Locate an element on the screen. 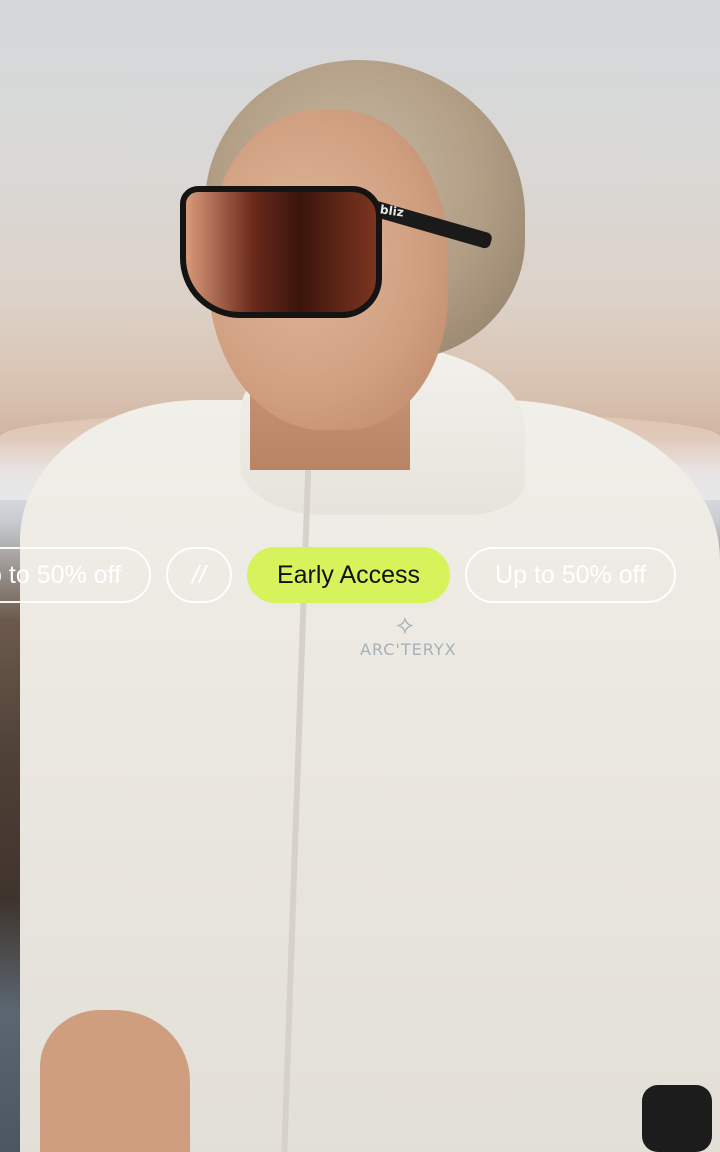 This screenshot has width=720, height=1152. watch-shape is located at coordinates (677, 1118).